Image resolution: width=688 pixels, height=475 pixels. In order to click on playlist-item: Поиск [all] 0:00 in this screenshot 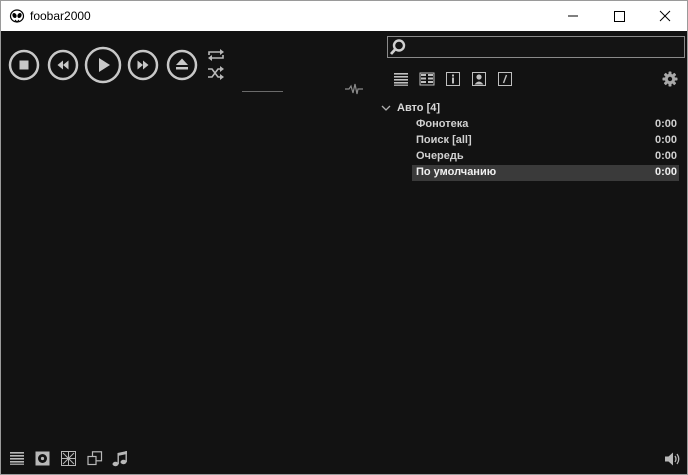, I will do `click(545, 141)`.